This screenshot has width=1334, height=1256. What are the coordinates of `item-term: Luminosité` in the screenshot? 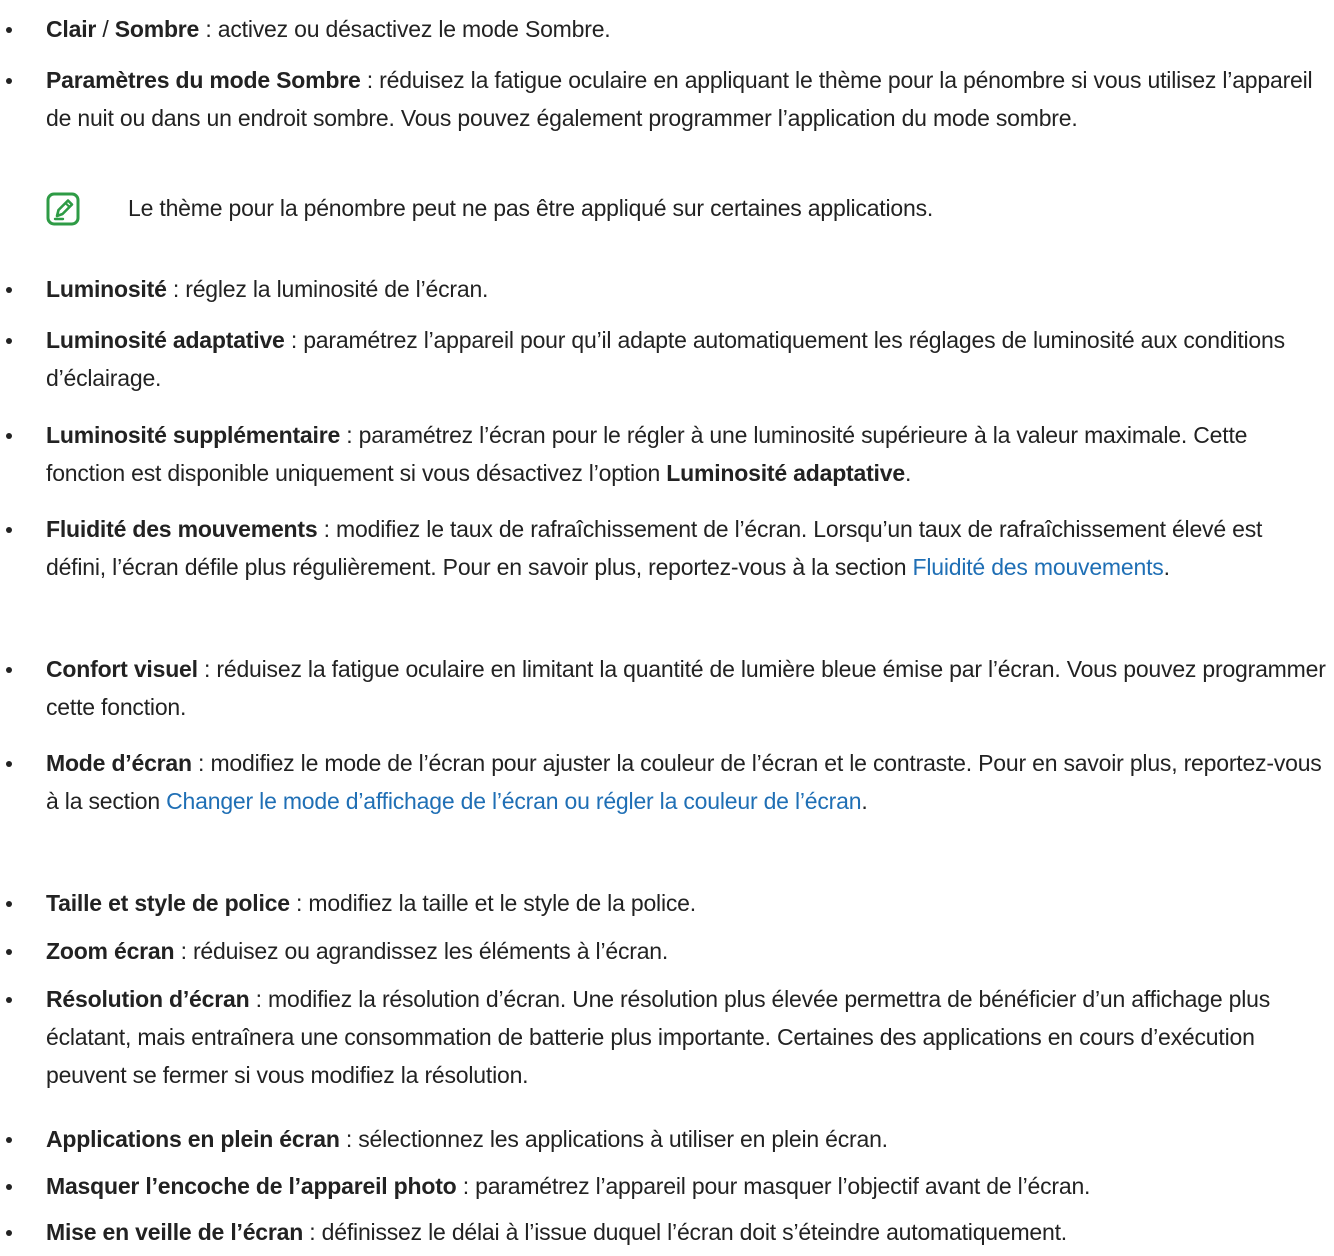 It's located at (106, 289).